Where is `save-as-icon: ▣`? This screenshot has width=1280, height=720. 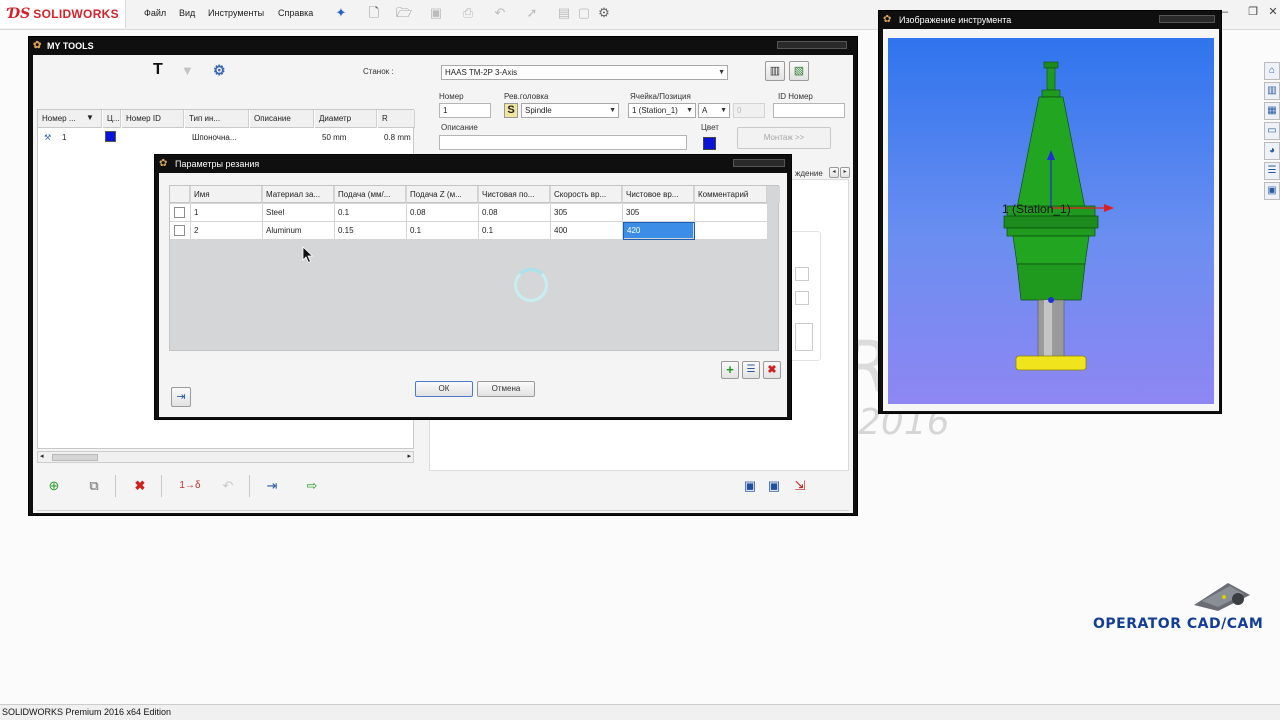 save-as-icon: ▣ is located at coordinates (774, 486).